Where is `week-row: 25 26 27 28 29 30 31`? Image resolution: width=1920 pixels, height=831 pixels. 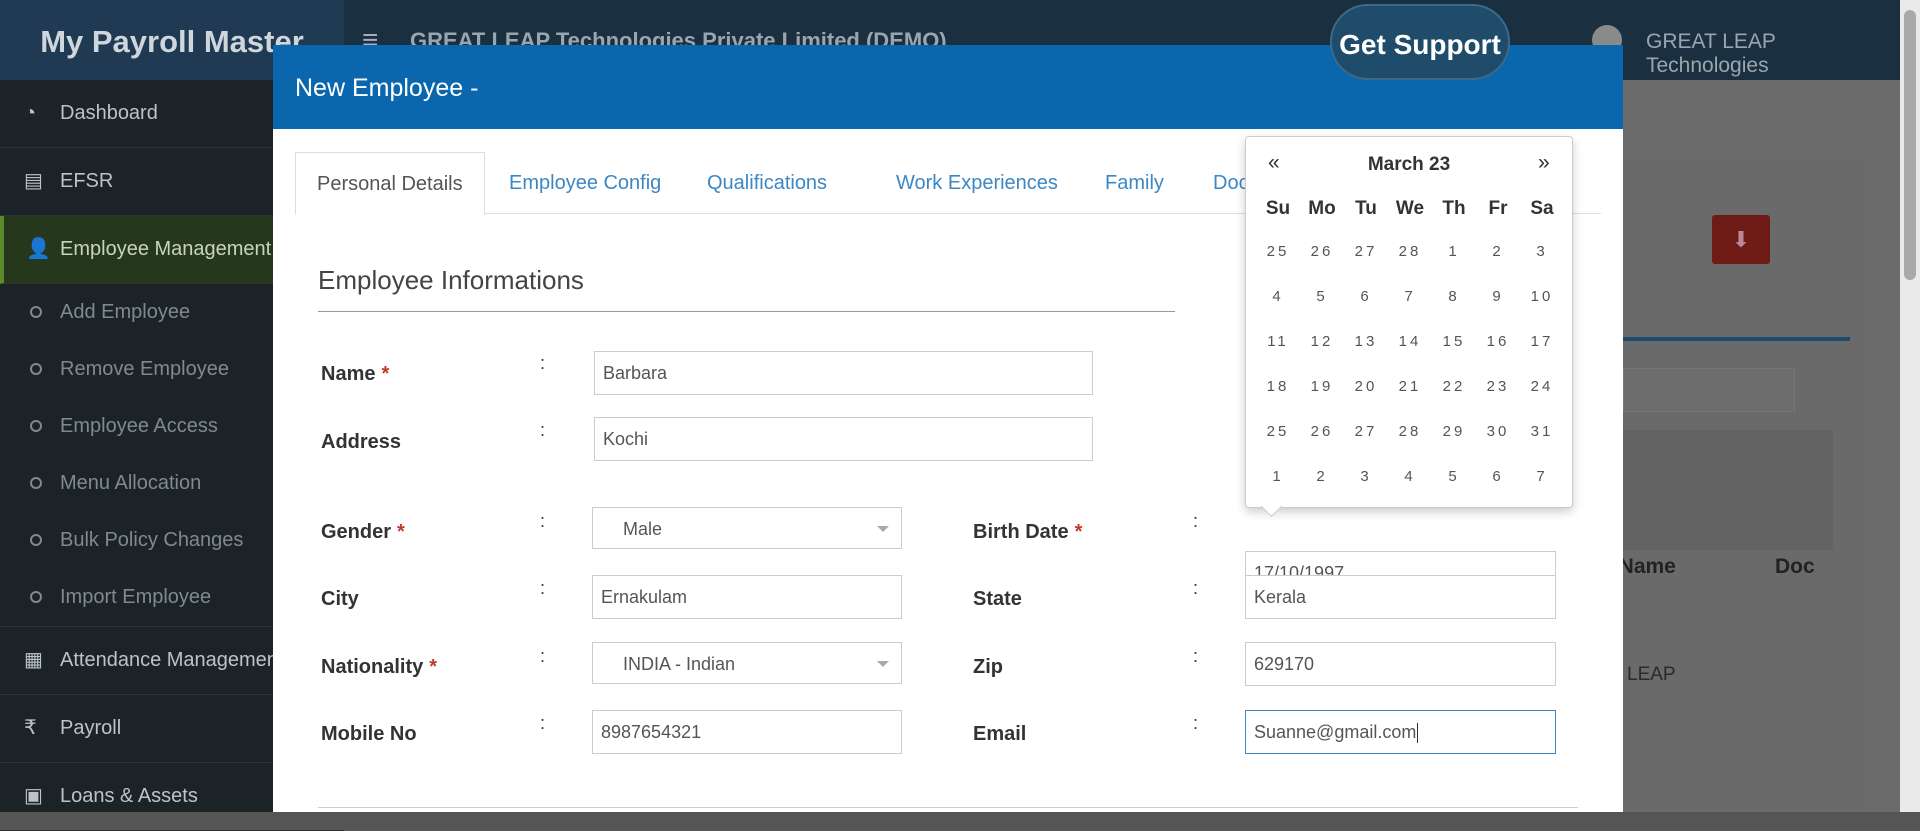
week-row: 25 26 27 28 29 30 31 is located at coordinates (1410, 431).